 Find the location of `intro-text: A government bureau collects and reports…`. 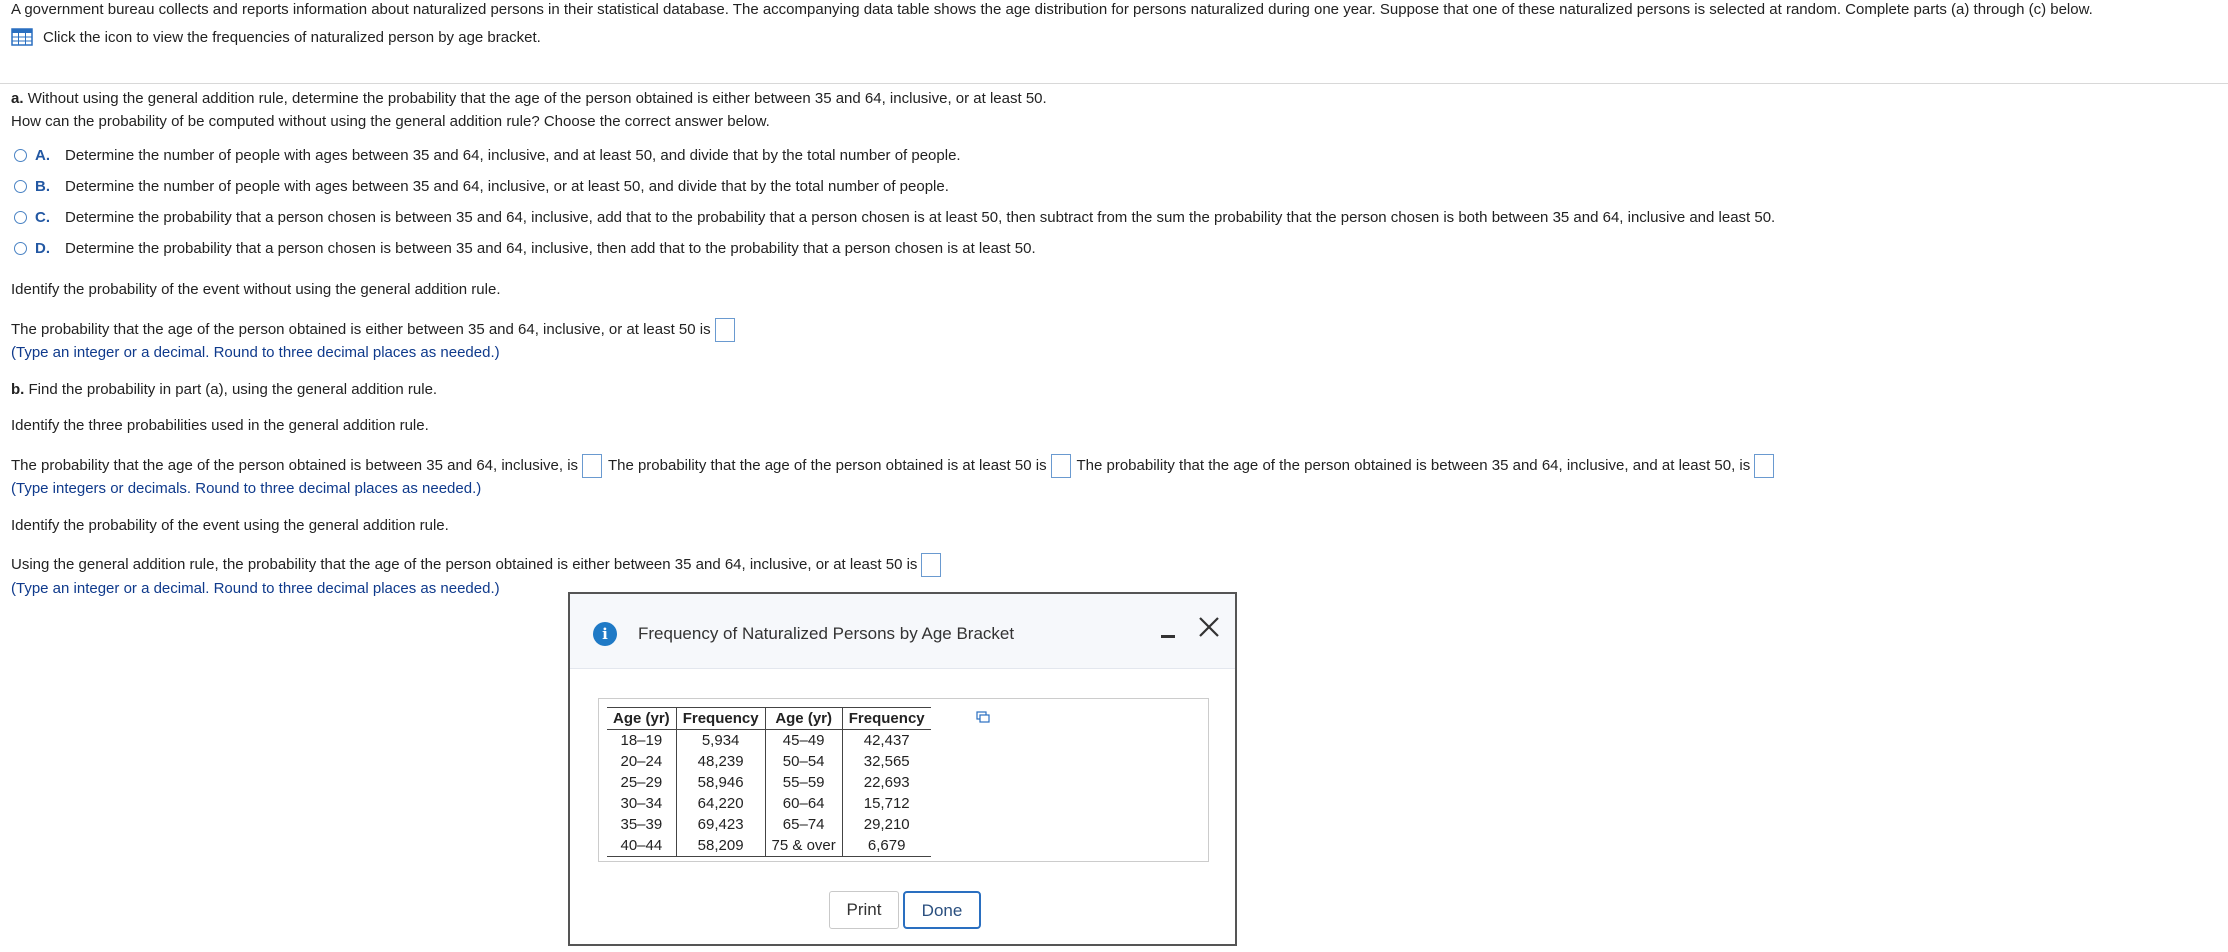

intro-text: A government bureau collects and reports… is located at coordinates (1052, 9).